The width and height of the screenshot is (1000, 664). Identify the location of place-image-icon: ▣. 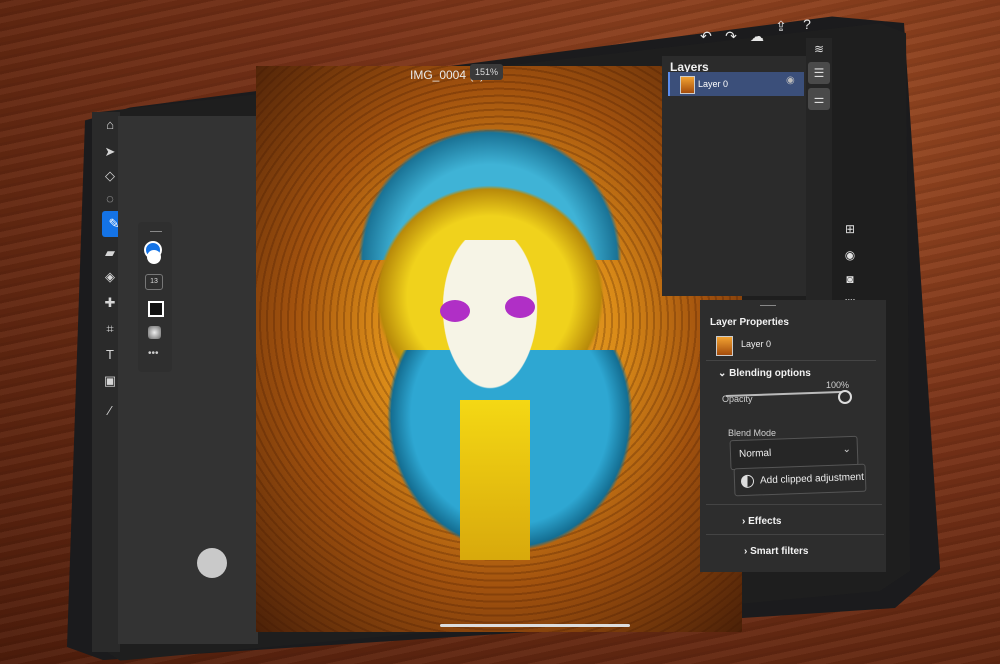
(110, 381).